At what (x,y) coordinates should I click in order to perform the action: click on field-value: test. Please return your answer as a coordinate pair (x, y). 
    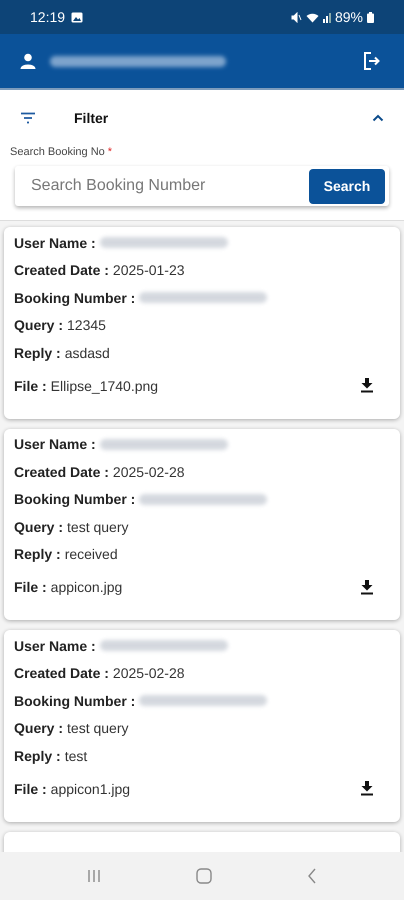
    Looking at the image, I should click on (76, 756).